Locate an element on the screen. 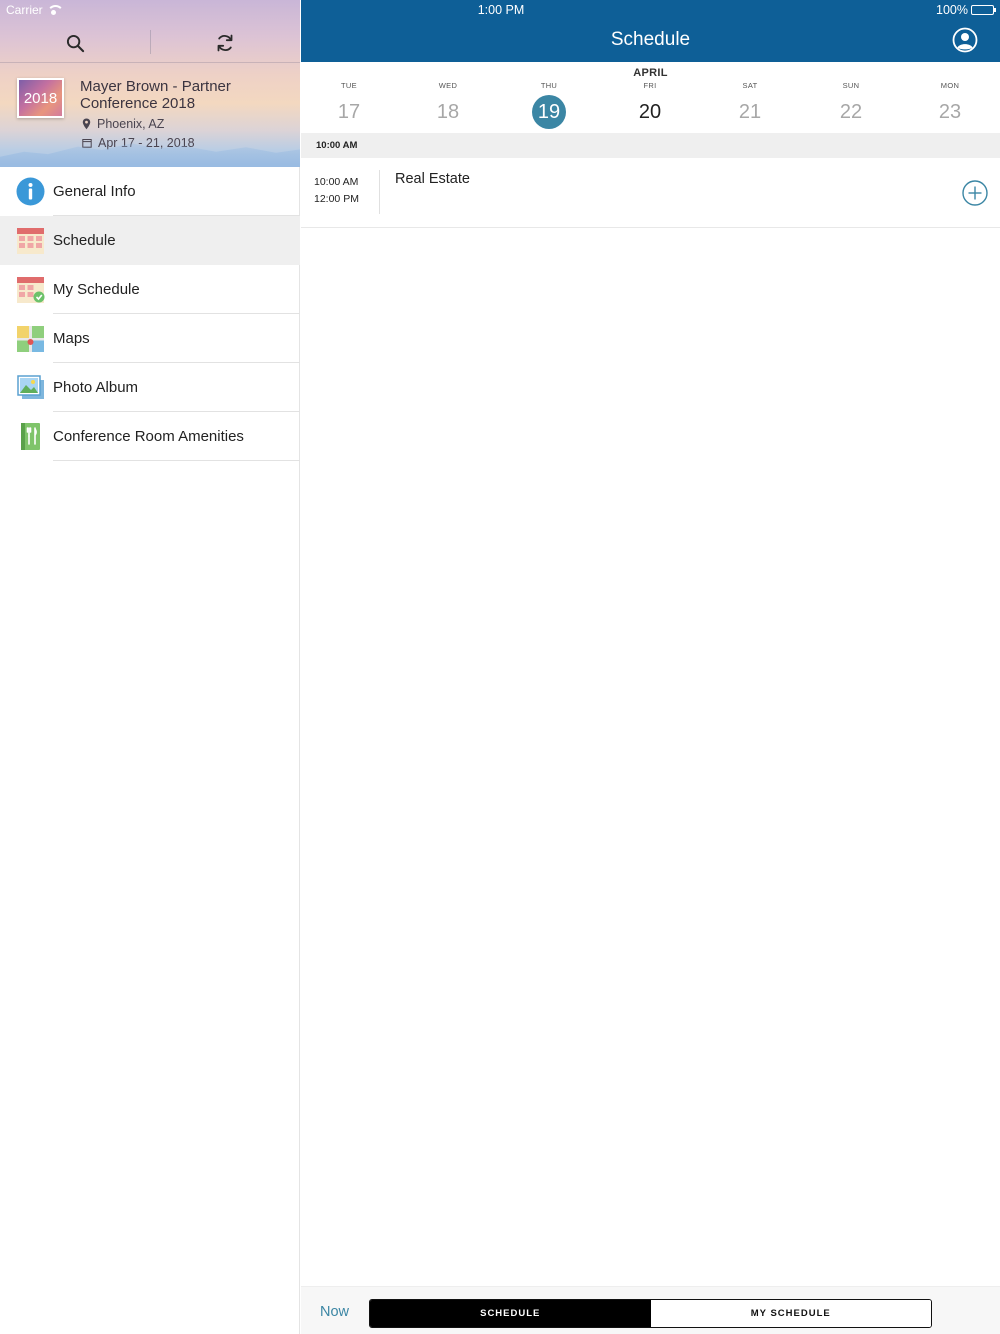  sidebar-item-label: General Info is located at coordinates (94, 191).